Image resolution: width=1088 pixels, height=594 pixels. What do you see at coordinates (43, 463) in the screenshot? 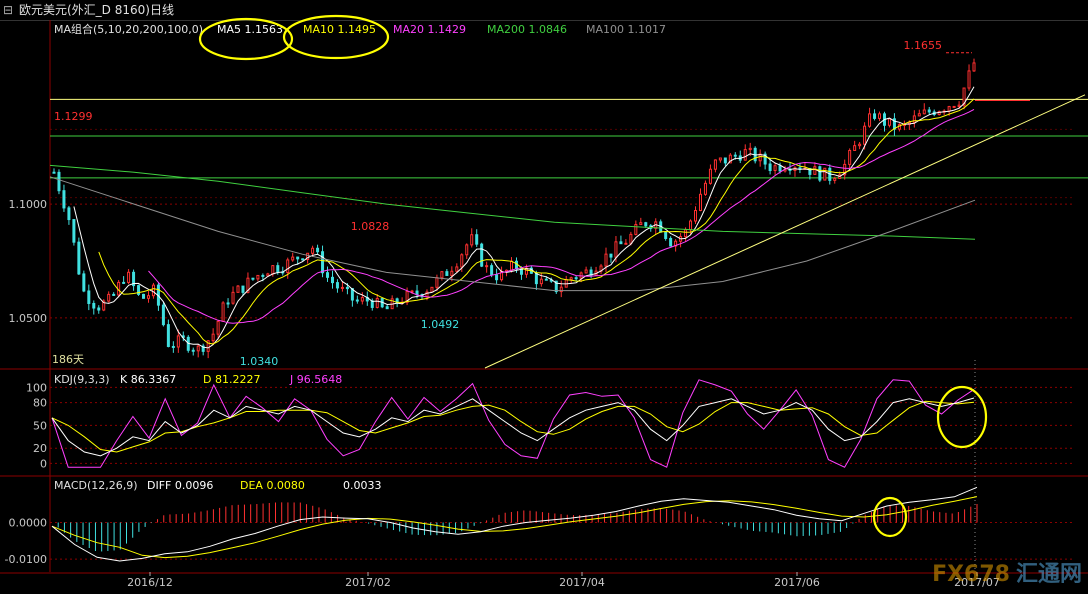
I see `kdj-tick-label: 0` at bounding box center [43, 463].